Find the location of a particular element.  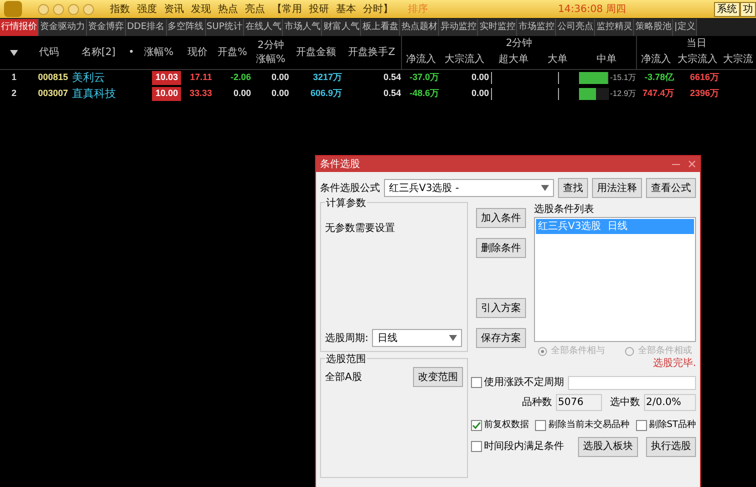

table-cell-text: 33.33 is located at coordinates (200, 93).